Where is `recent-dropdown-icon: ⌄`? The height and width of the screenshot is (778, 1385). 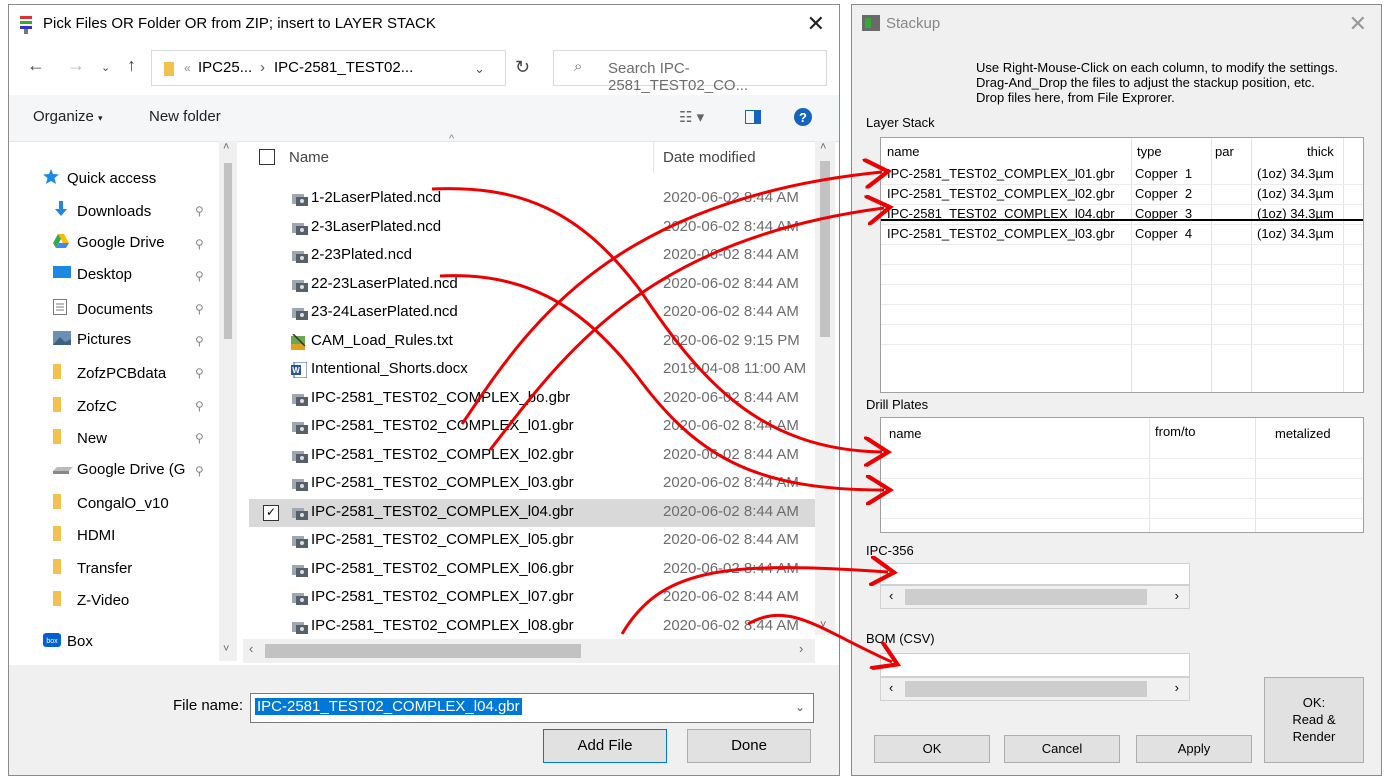
recent-dropdown-icon: ⌄ is located at coordinates (105, 67).